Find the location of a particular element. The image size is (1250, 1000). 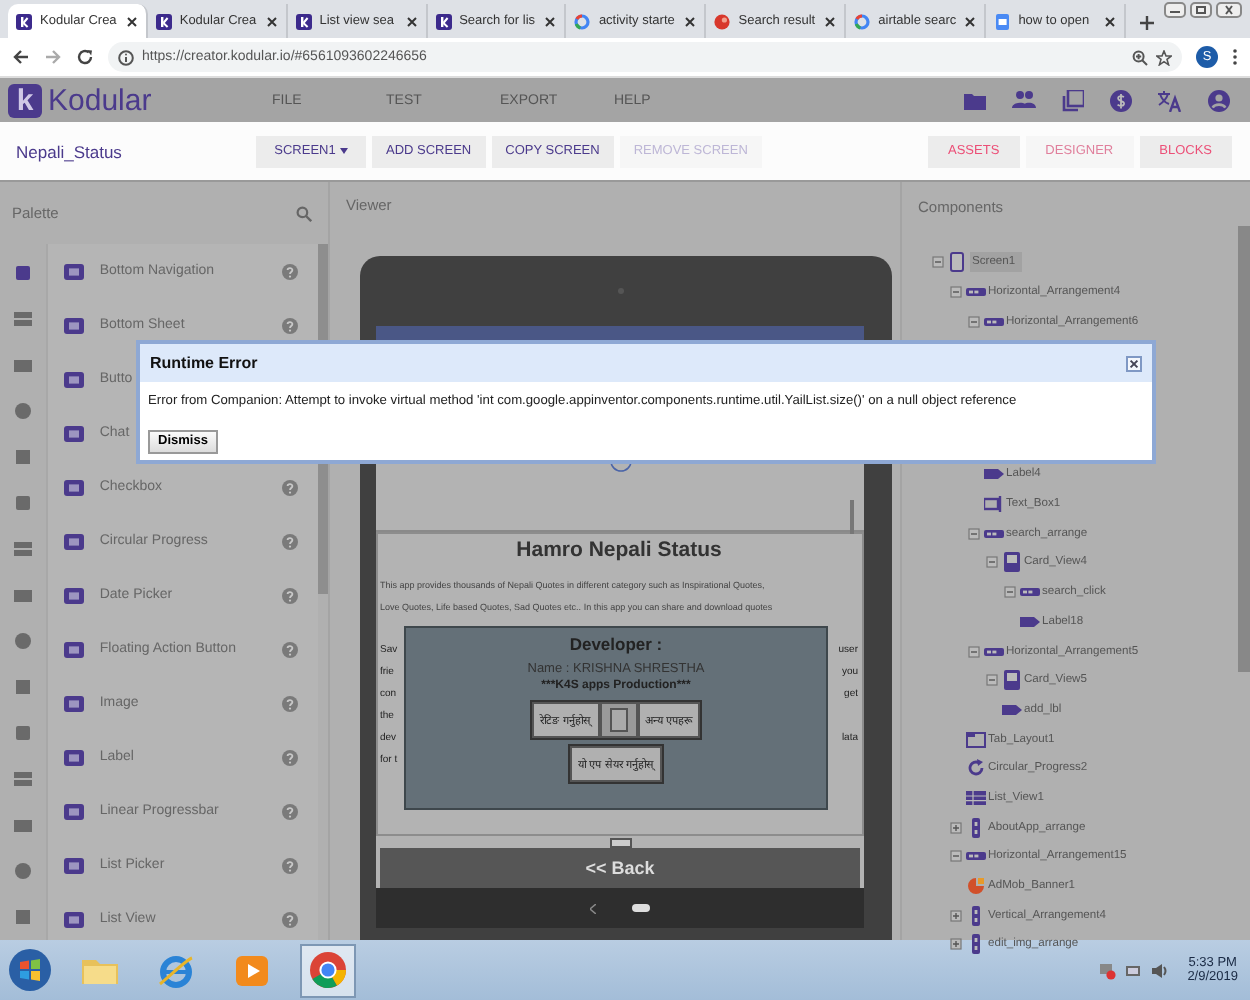

app-name: Kodular is located at coordinates (101, 100).